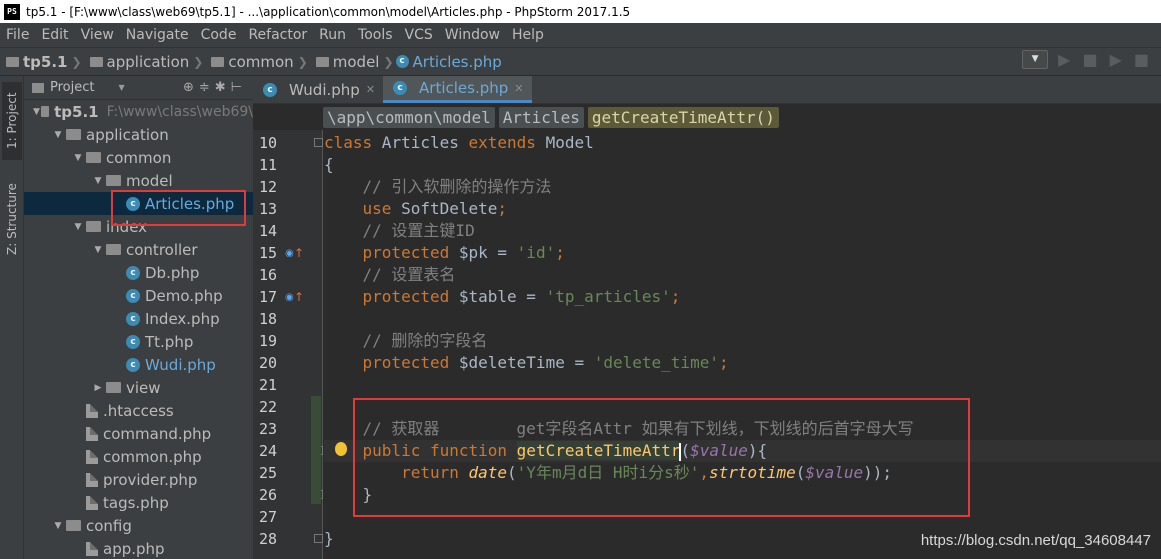 This screenshot has height=559, width=1161. What do you see at coordinates (1116, 59) in the screenshot?
I see `coverage-icon: ▶` at bounding box center [1116, 59].